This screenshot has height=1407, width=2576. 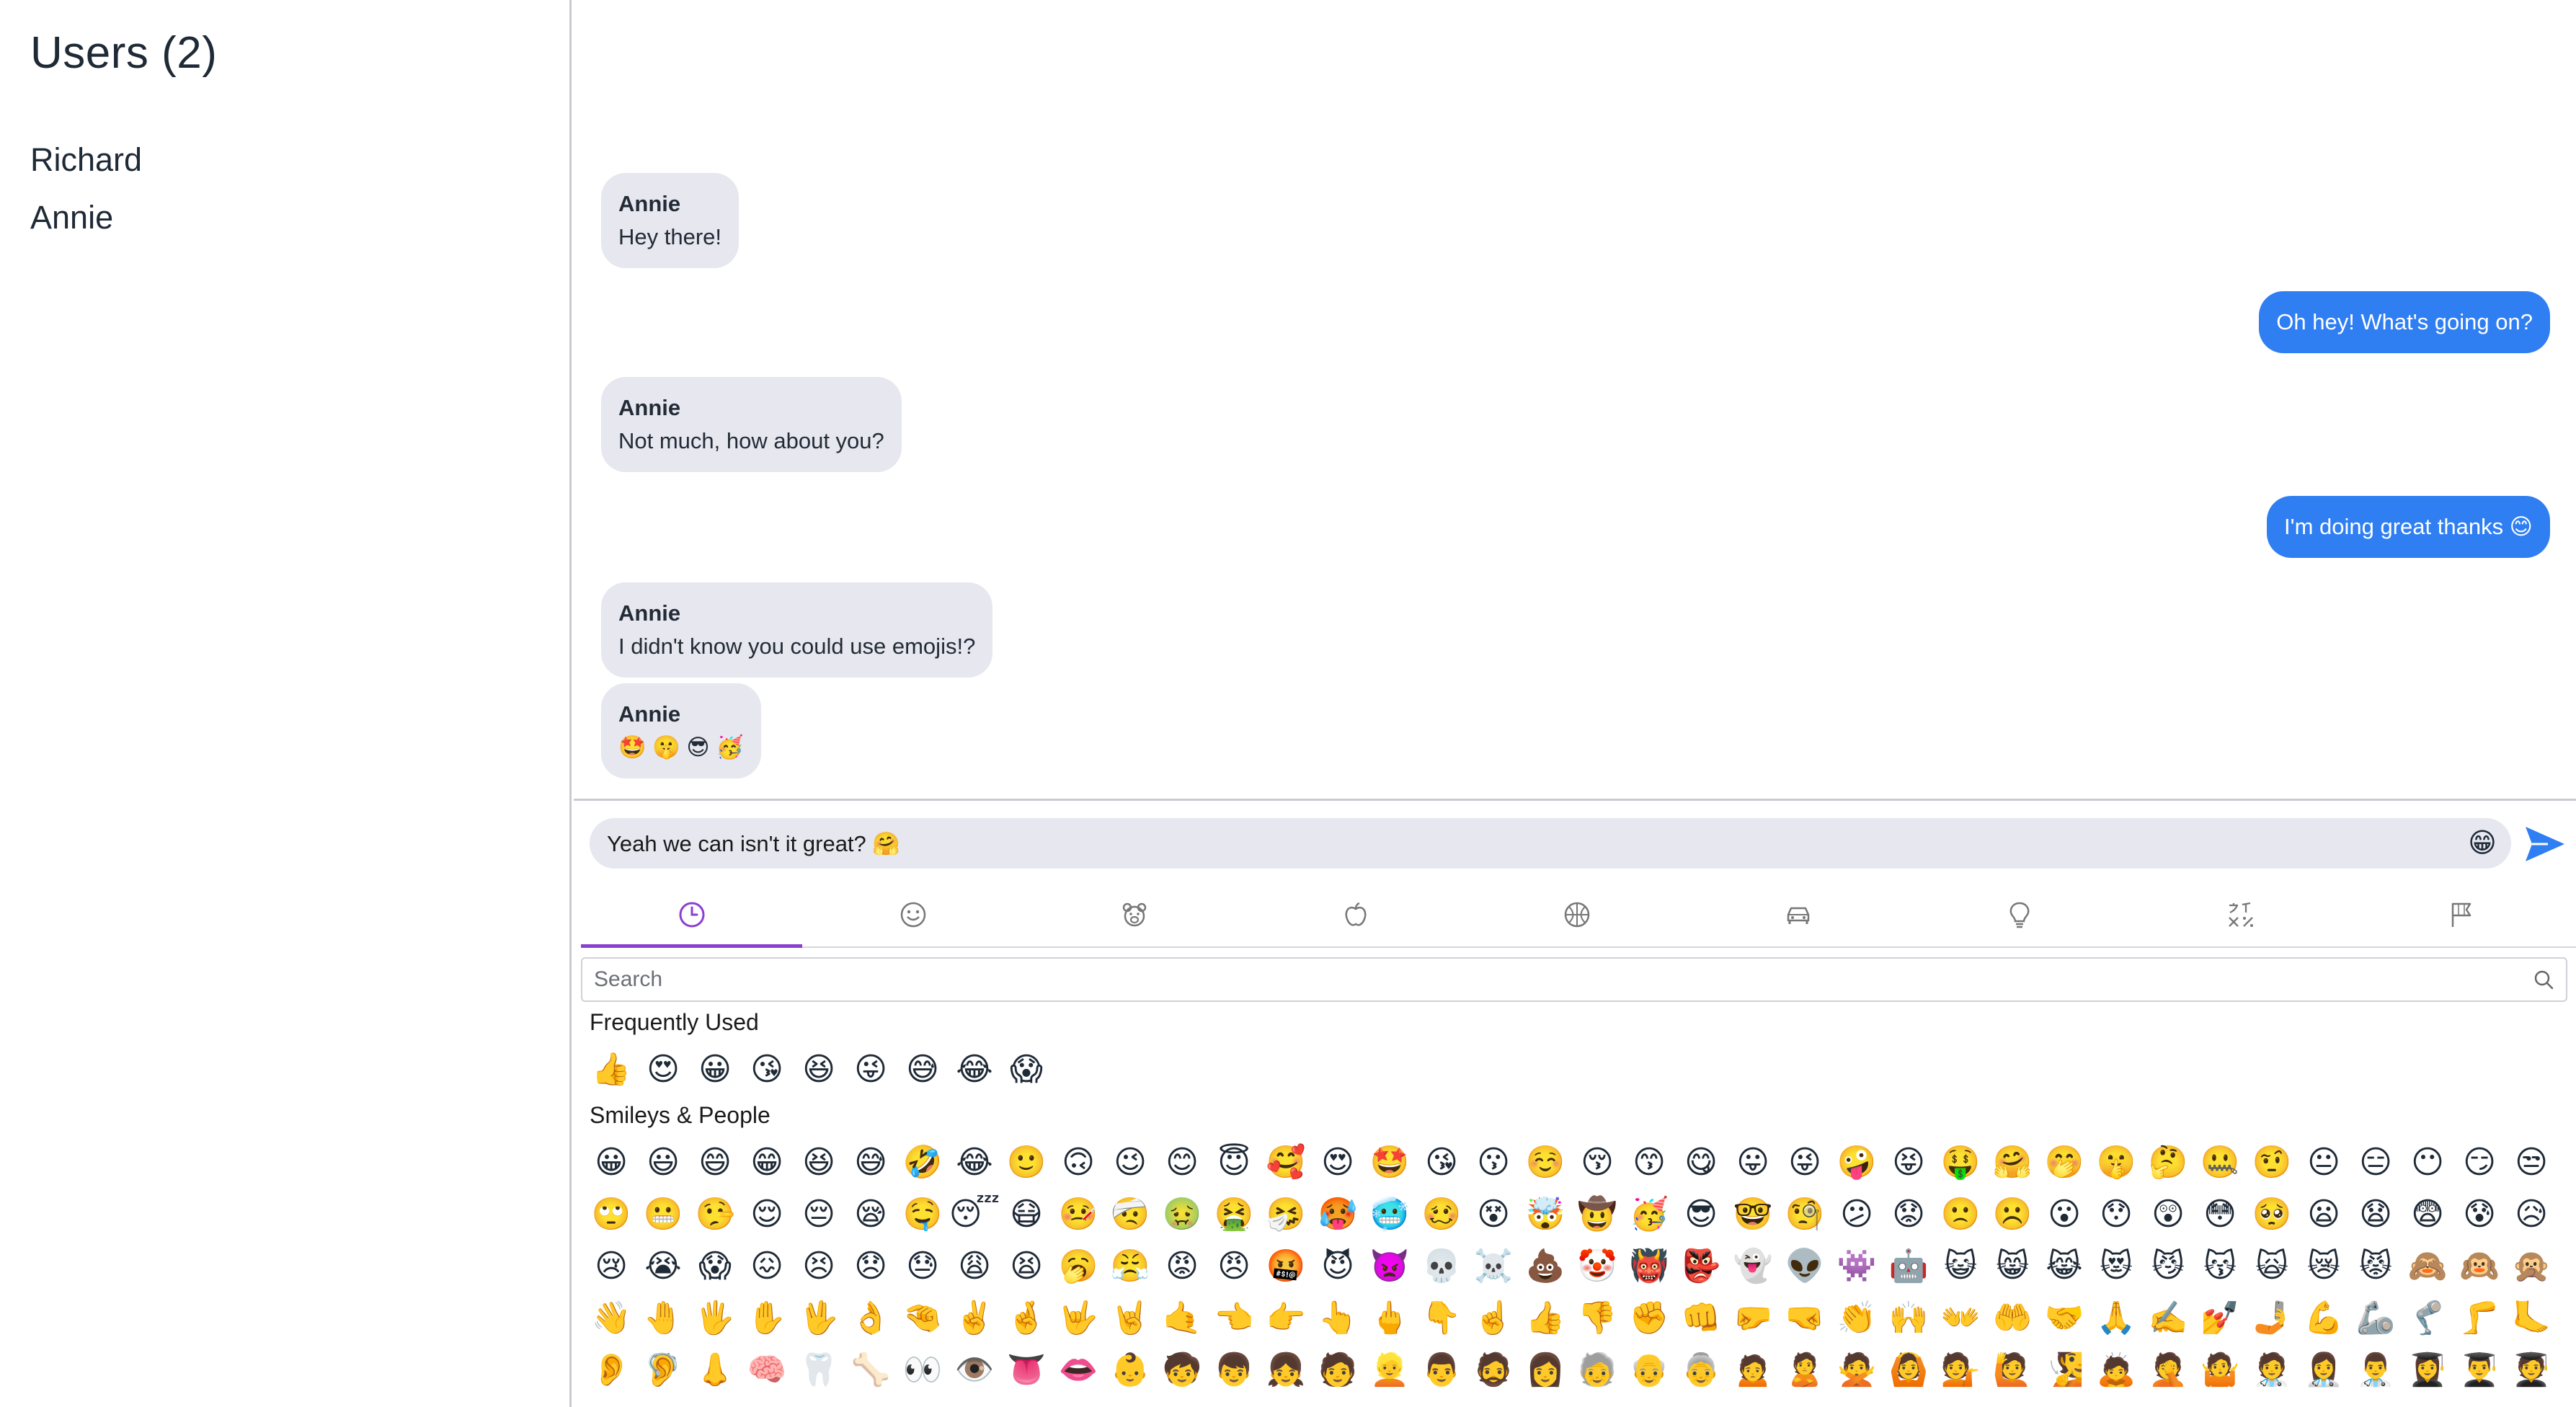 What do you see at coordinates (1130, 1318) in the screenshot?
I see `emoji-button: 🤘` at bounding box center [1130, 1318].